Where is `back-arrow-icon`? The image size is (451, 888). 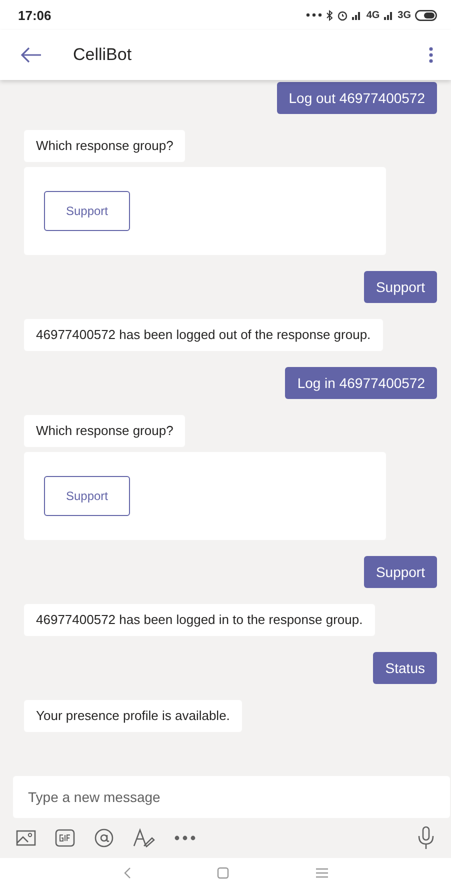
back-arrow-icon is located at coordinates (31, 55).